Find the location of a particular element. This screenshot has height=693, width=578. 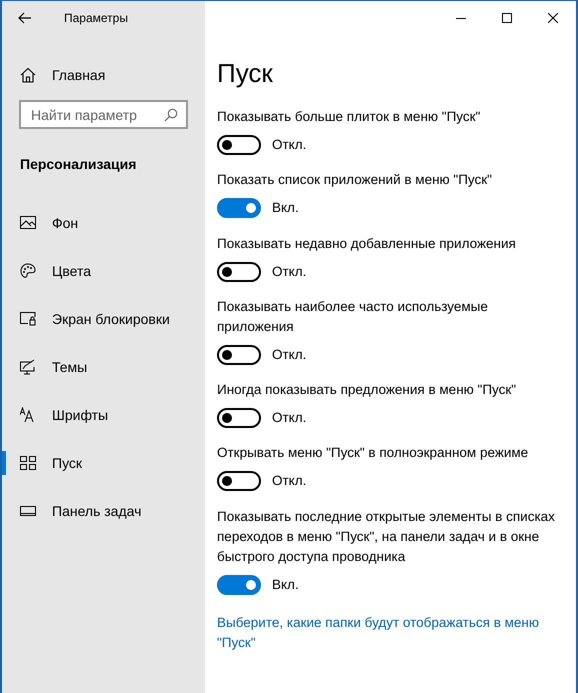

nav-item: Фон is located at coordinates (103, 223).